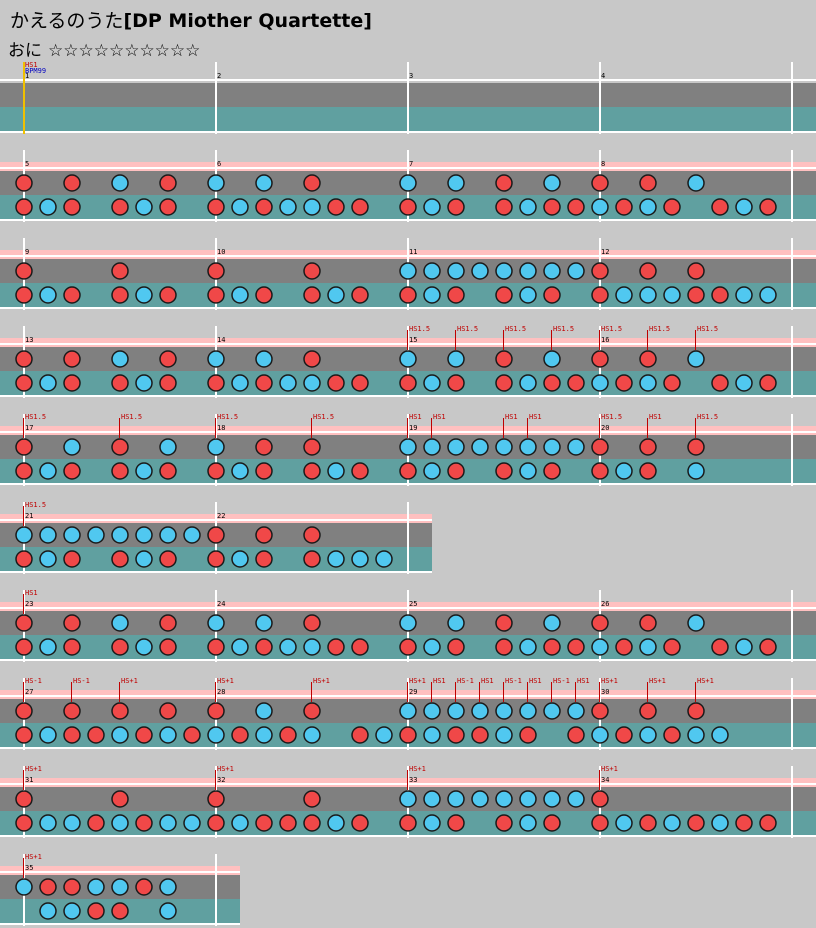 This screenshot has width=816, height=928. I want to click on measure-number: 4, so click(603, 76).